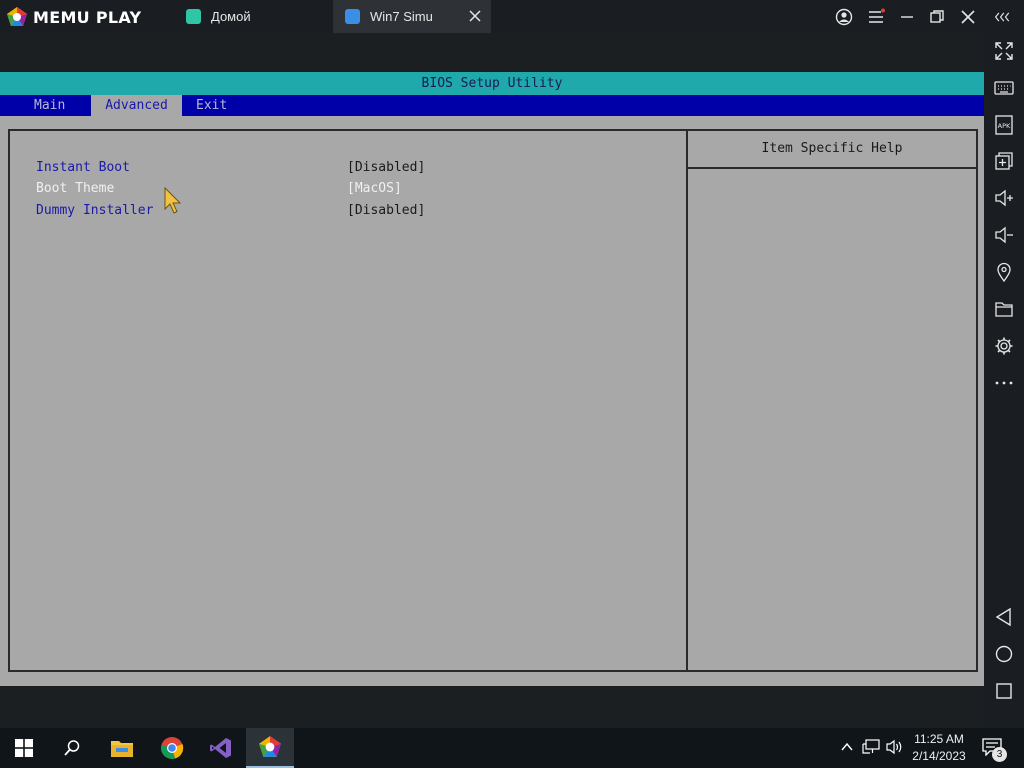  Describe the element at coordinates (83, 167) in the screenshot. I see `option-instant-boot-label: Instant Boot` at that location.